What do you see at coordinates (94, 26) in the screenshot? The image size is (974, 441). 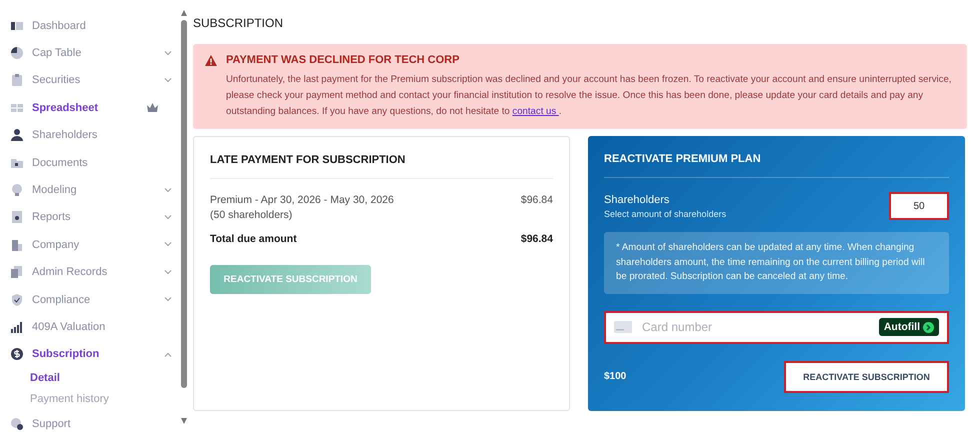 I see `sidebar-item: Dashboard` at bounding box center [94, 26].